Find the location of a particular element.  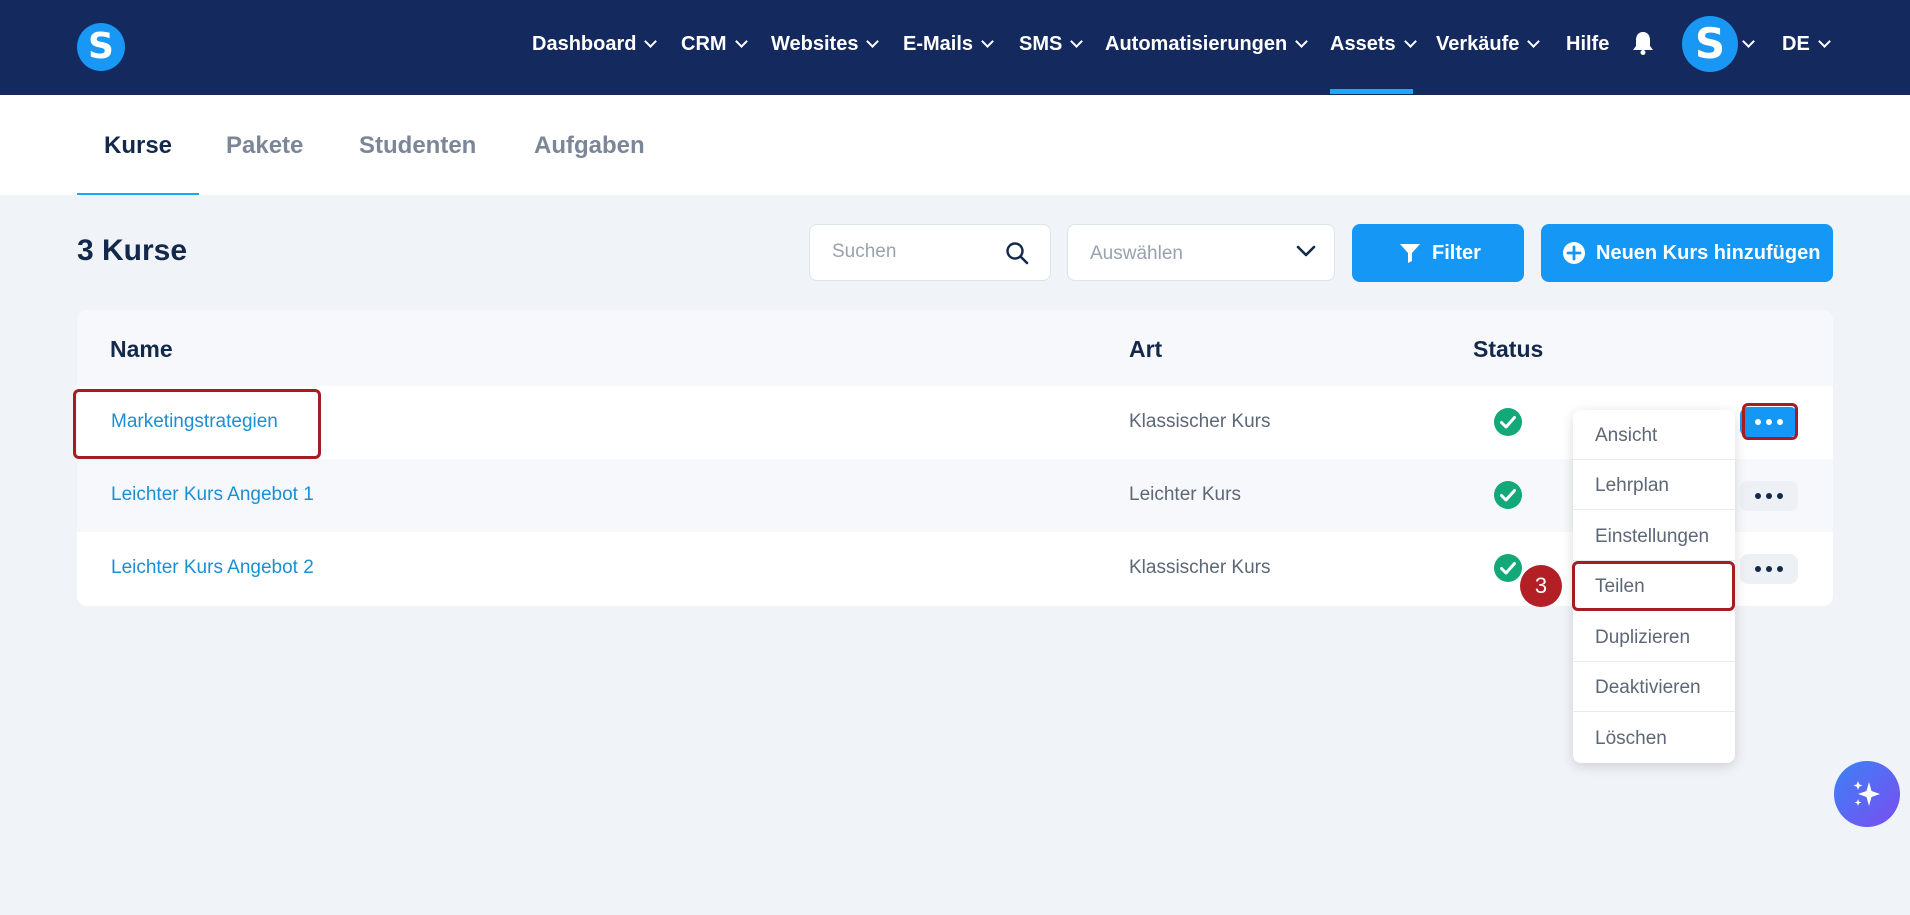

highlight-teilen is located at coordinates (1653, 586).